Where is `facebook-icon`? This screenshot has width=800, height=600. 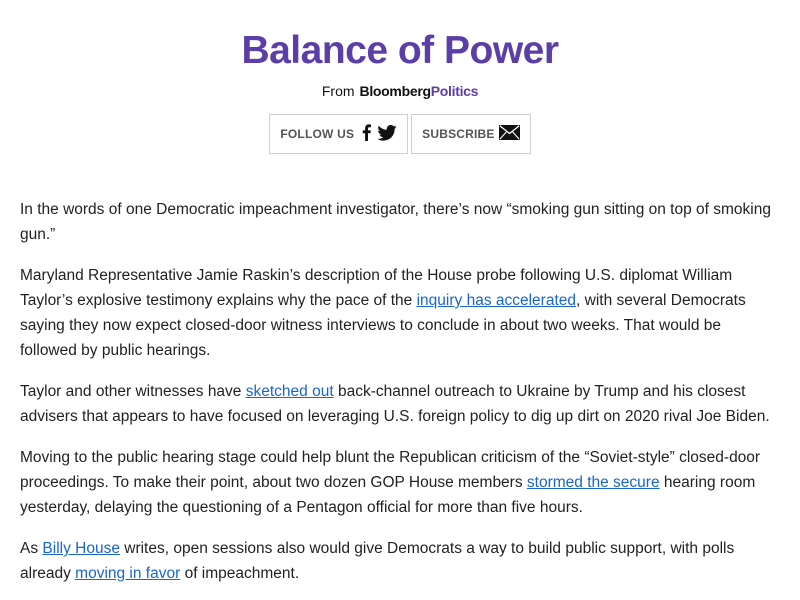 facebook-icon is located at coordinates (367, 134).